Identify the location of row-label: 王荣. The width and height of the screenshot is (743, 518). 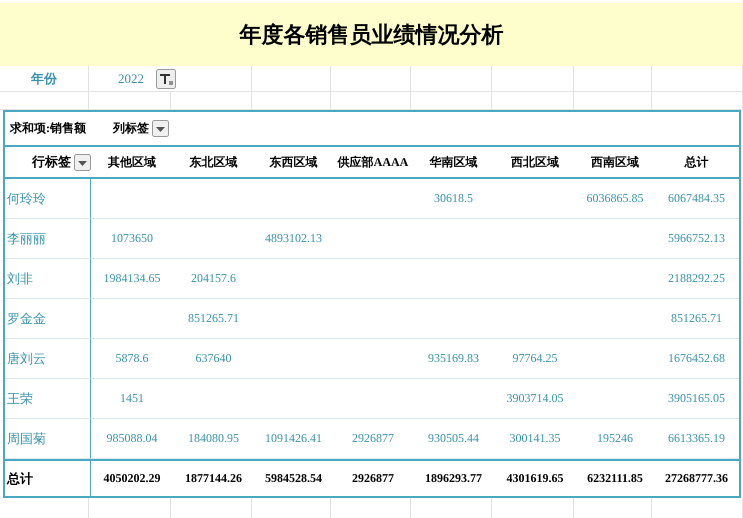
(20, 399).